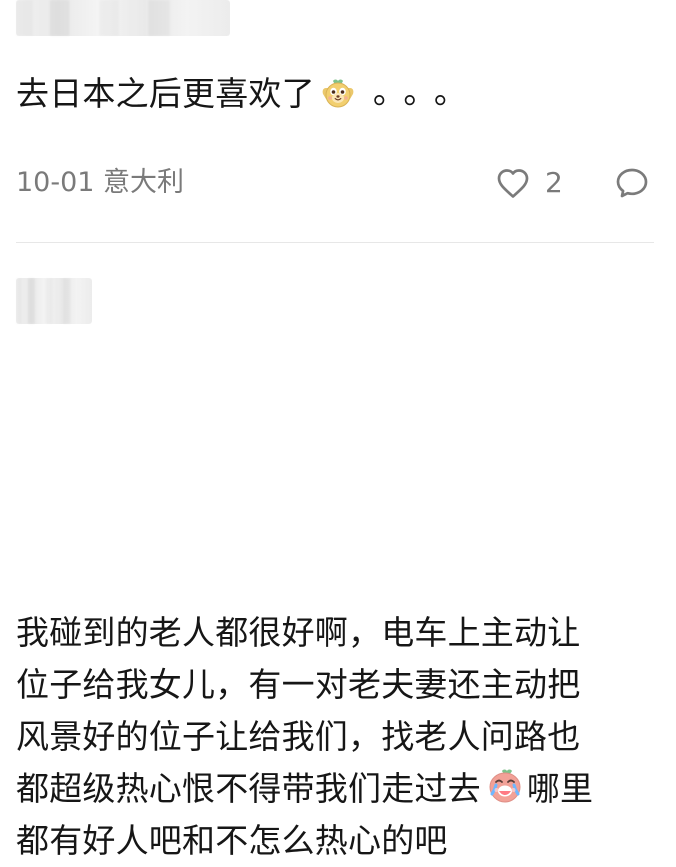 The height and width of the screenshot is (867, 676). What do you see at coordinates (505, 787) in the screenshot?
I see `teary-sticker-icon` at bounding box center [505, 787].